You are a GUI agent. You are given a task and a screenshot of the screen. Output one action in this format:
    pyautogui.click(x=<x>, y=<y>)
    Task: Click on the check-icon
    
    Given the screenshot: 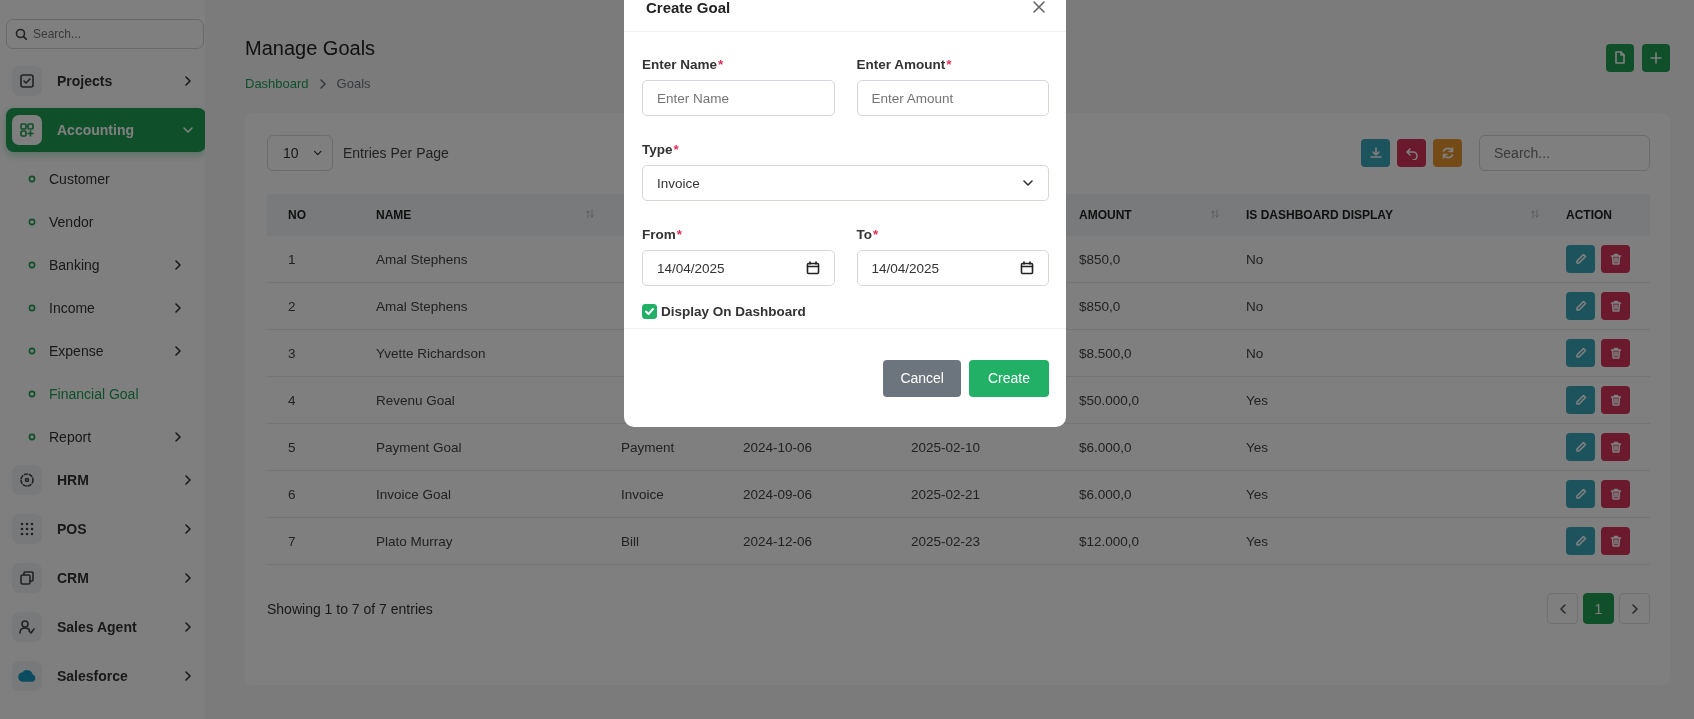 What is the action you would take?
    pyautogui.click(x=649, y=311)
    